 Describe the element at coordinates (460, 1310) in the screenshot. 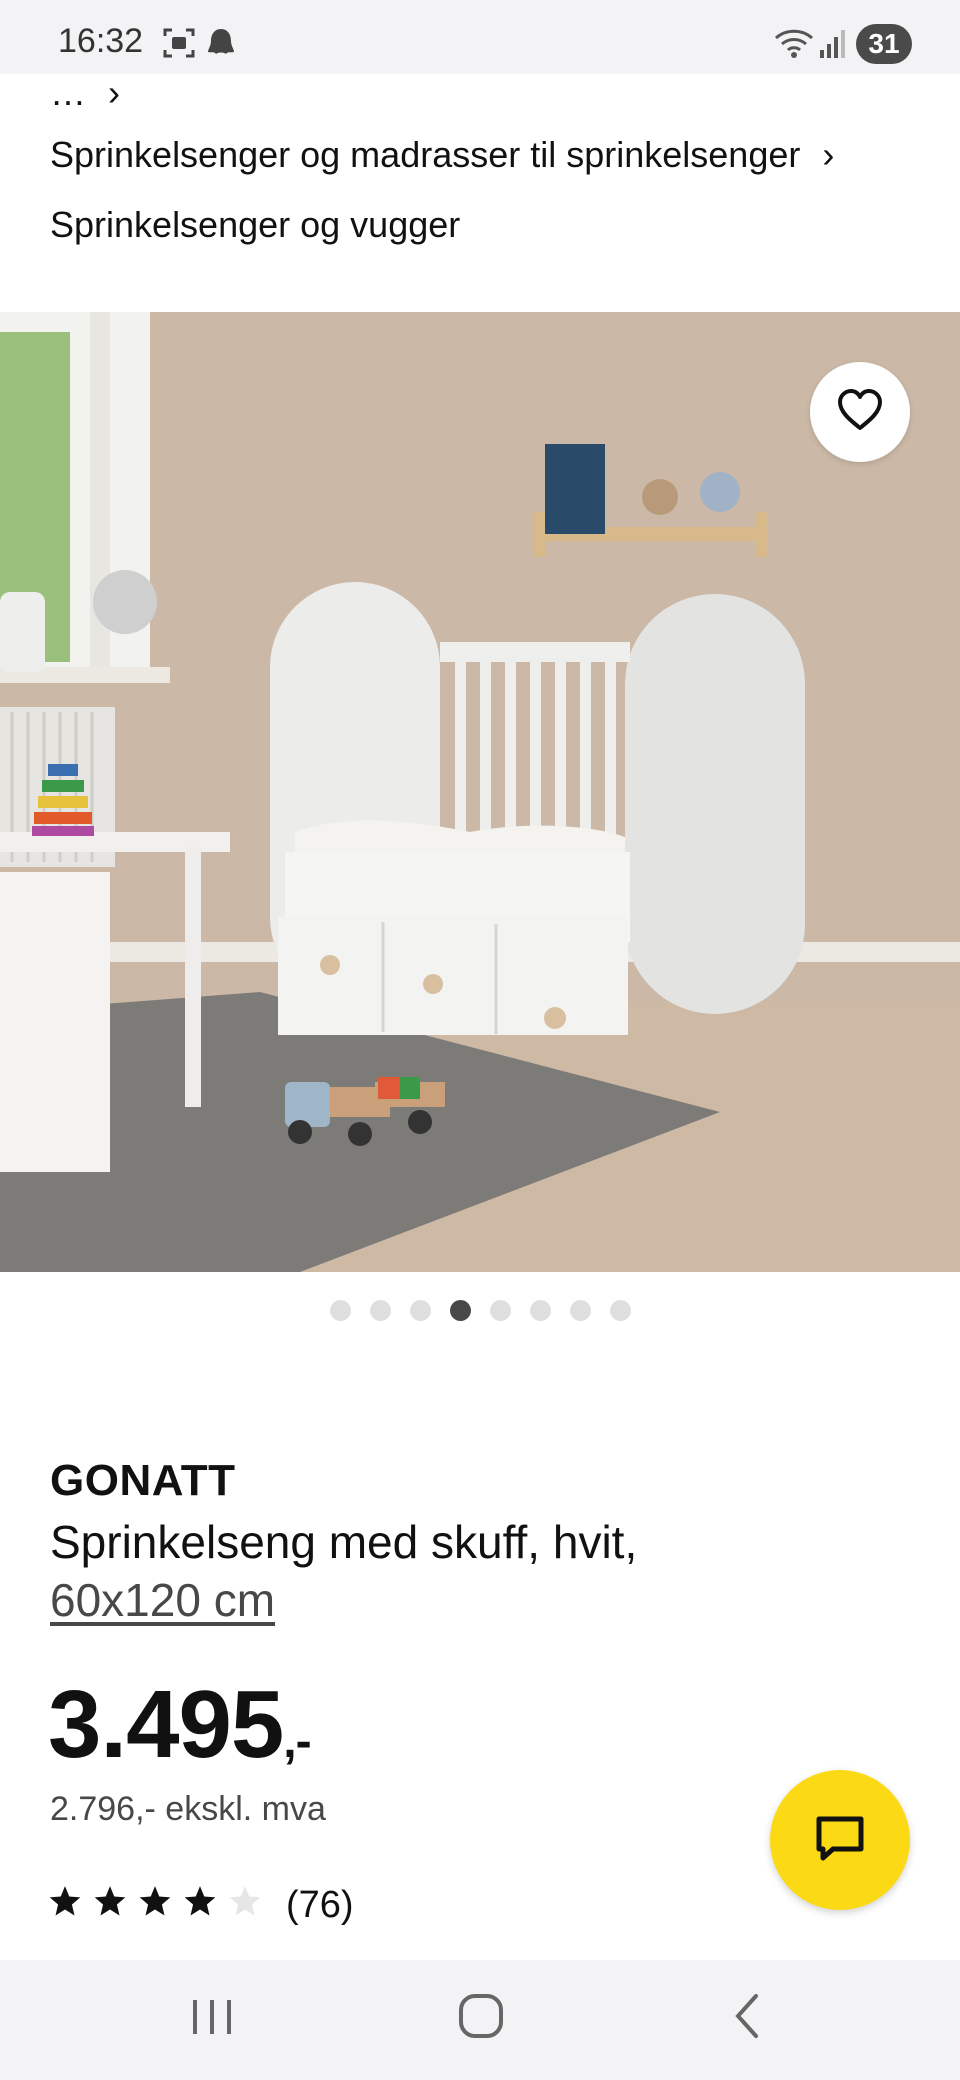

I see `carousel-dot-active` at that location.